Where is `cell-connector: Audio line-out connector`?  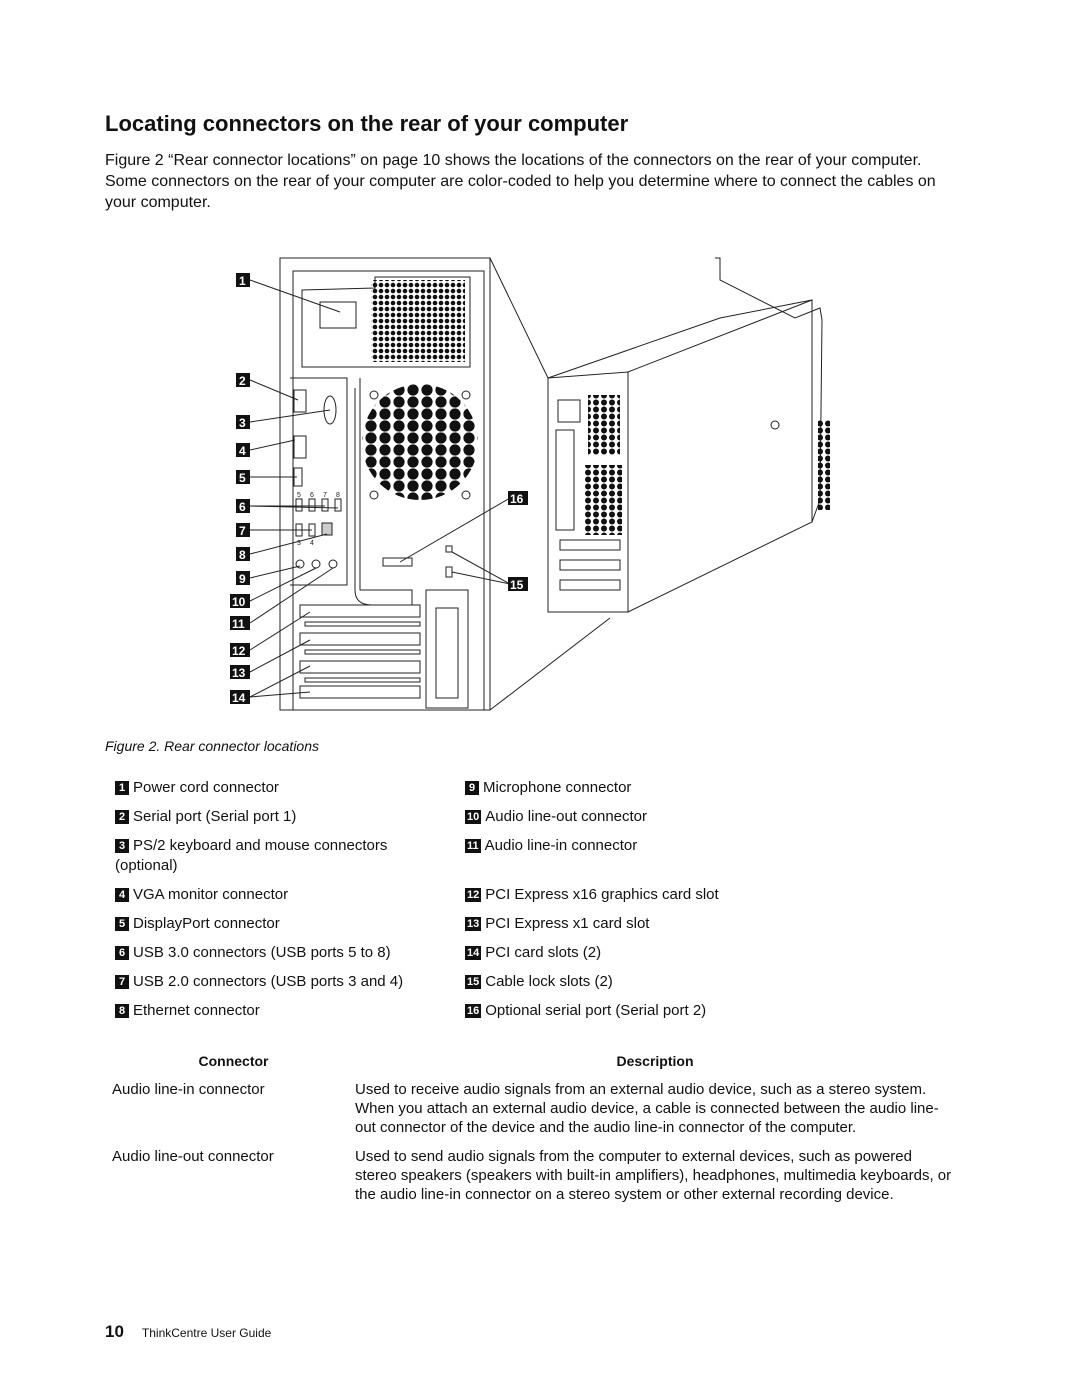 cell-connector: Audio line-out connector is located at coordinates (193, 1156).